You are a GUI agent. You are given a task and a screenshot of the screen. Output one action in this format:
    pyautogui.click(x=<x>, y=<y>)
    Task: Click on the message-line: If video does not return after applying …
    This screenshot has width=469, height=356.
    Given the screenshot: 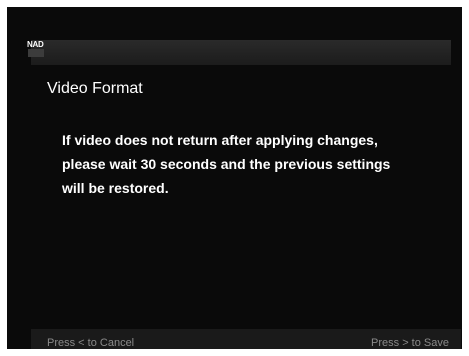 What is the action you would take?
    pyautogui.click(x=220, y=140)
    